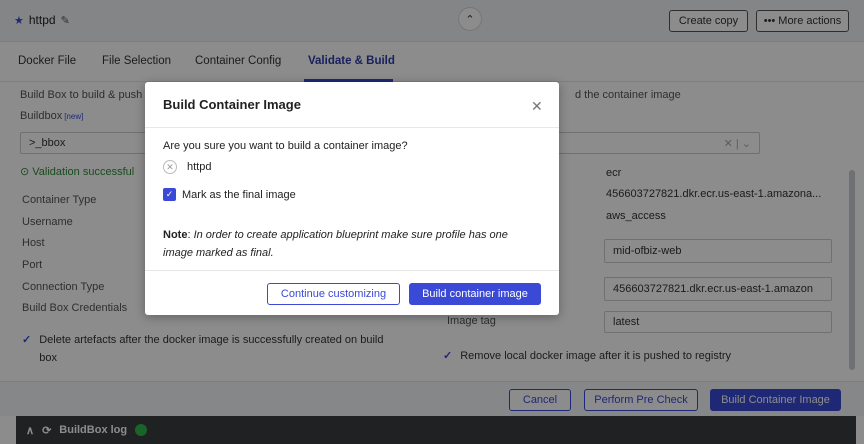  I want to click on note-label: Note, so click(175, 235).